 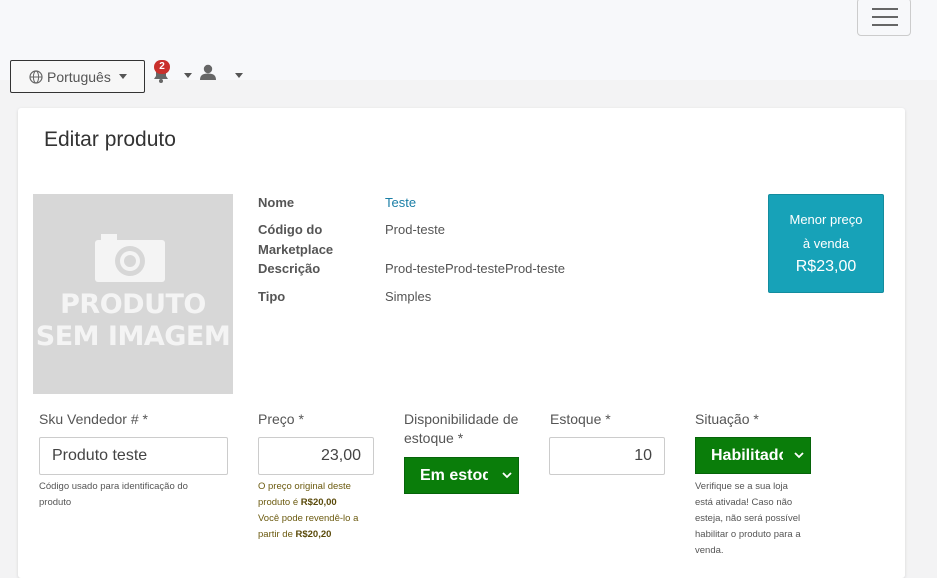 I want to click on availability-selected-value: Em estoque, so click(x=454, y=475).